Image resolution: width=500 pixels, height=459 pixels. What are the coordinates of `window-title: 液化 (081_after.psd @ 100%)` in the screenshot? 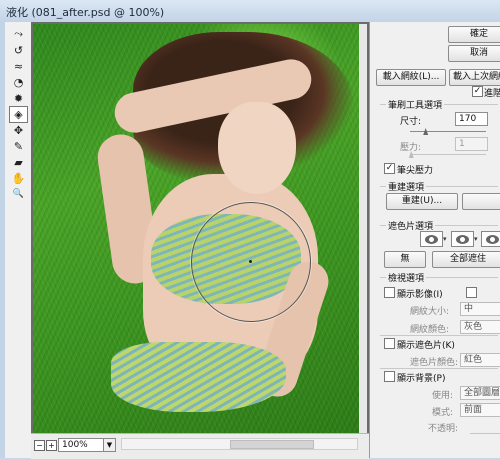 It's located at (85, 12).